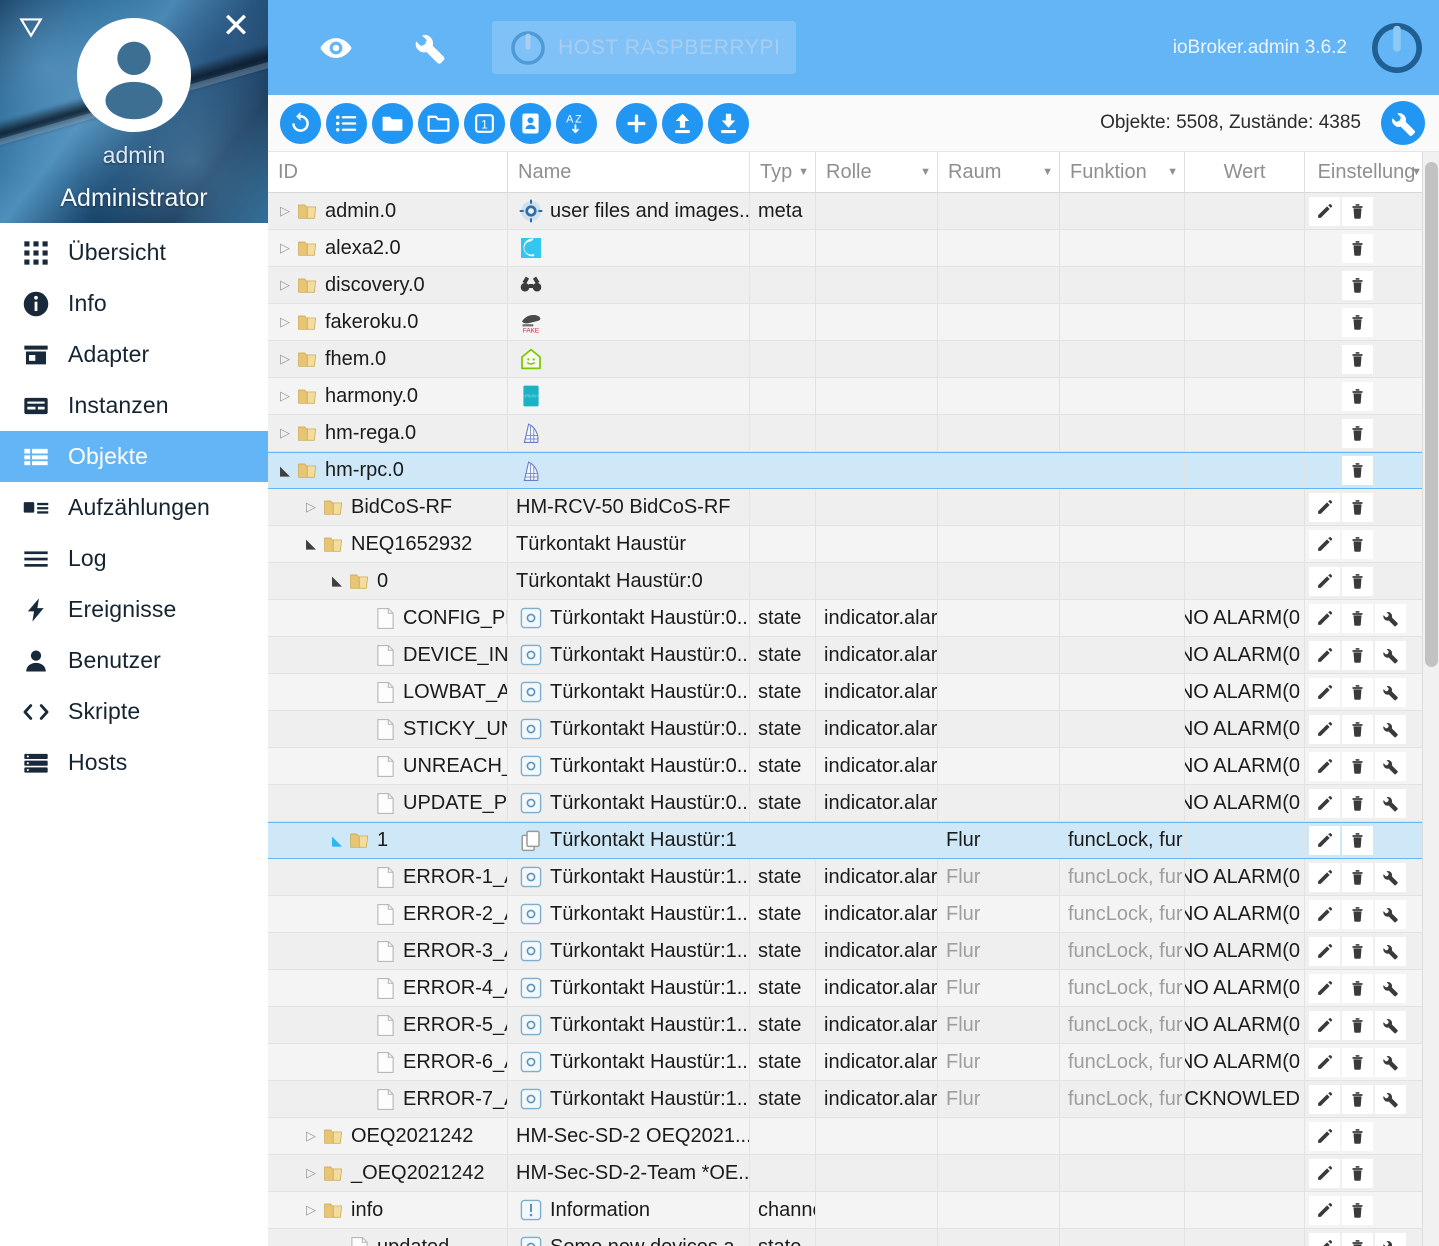  Describe the element at coordinates (853, 544) in the screenshot. I see `table-row: ◣ NEQ1652932 Türkontakt Haustür` at that location.